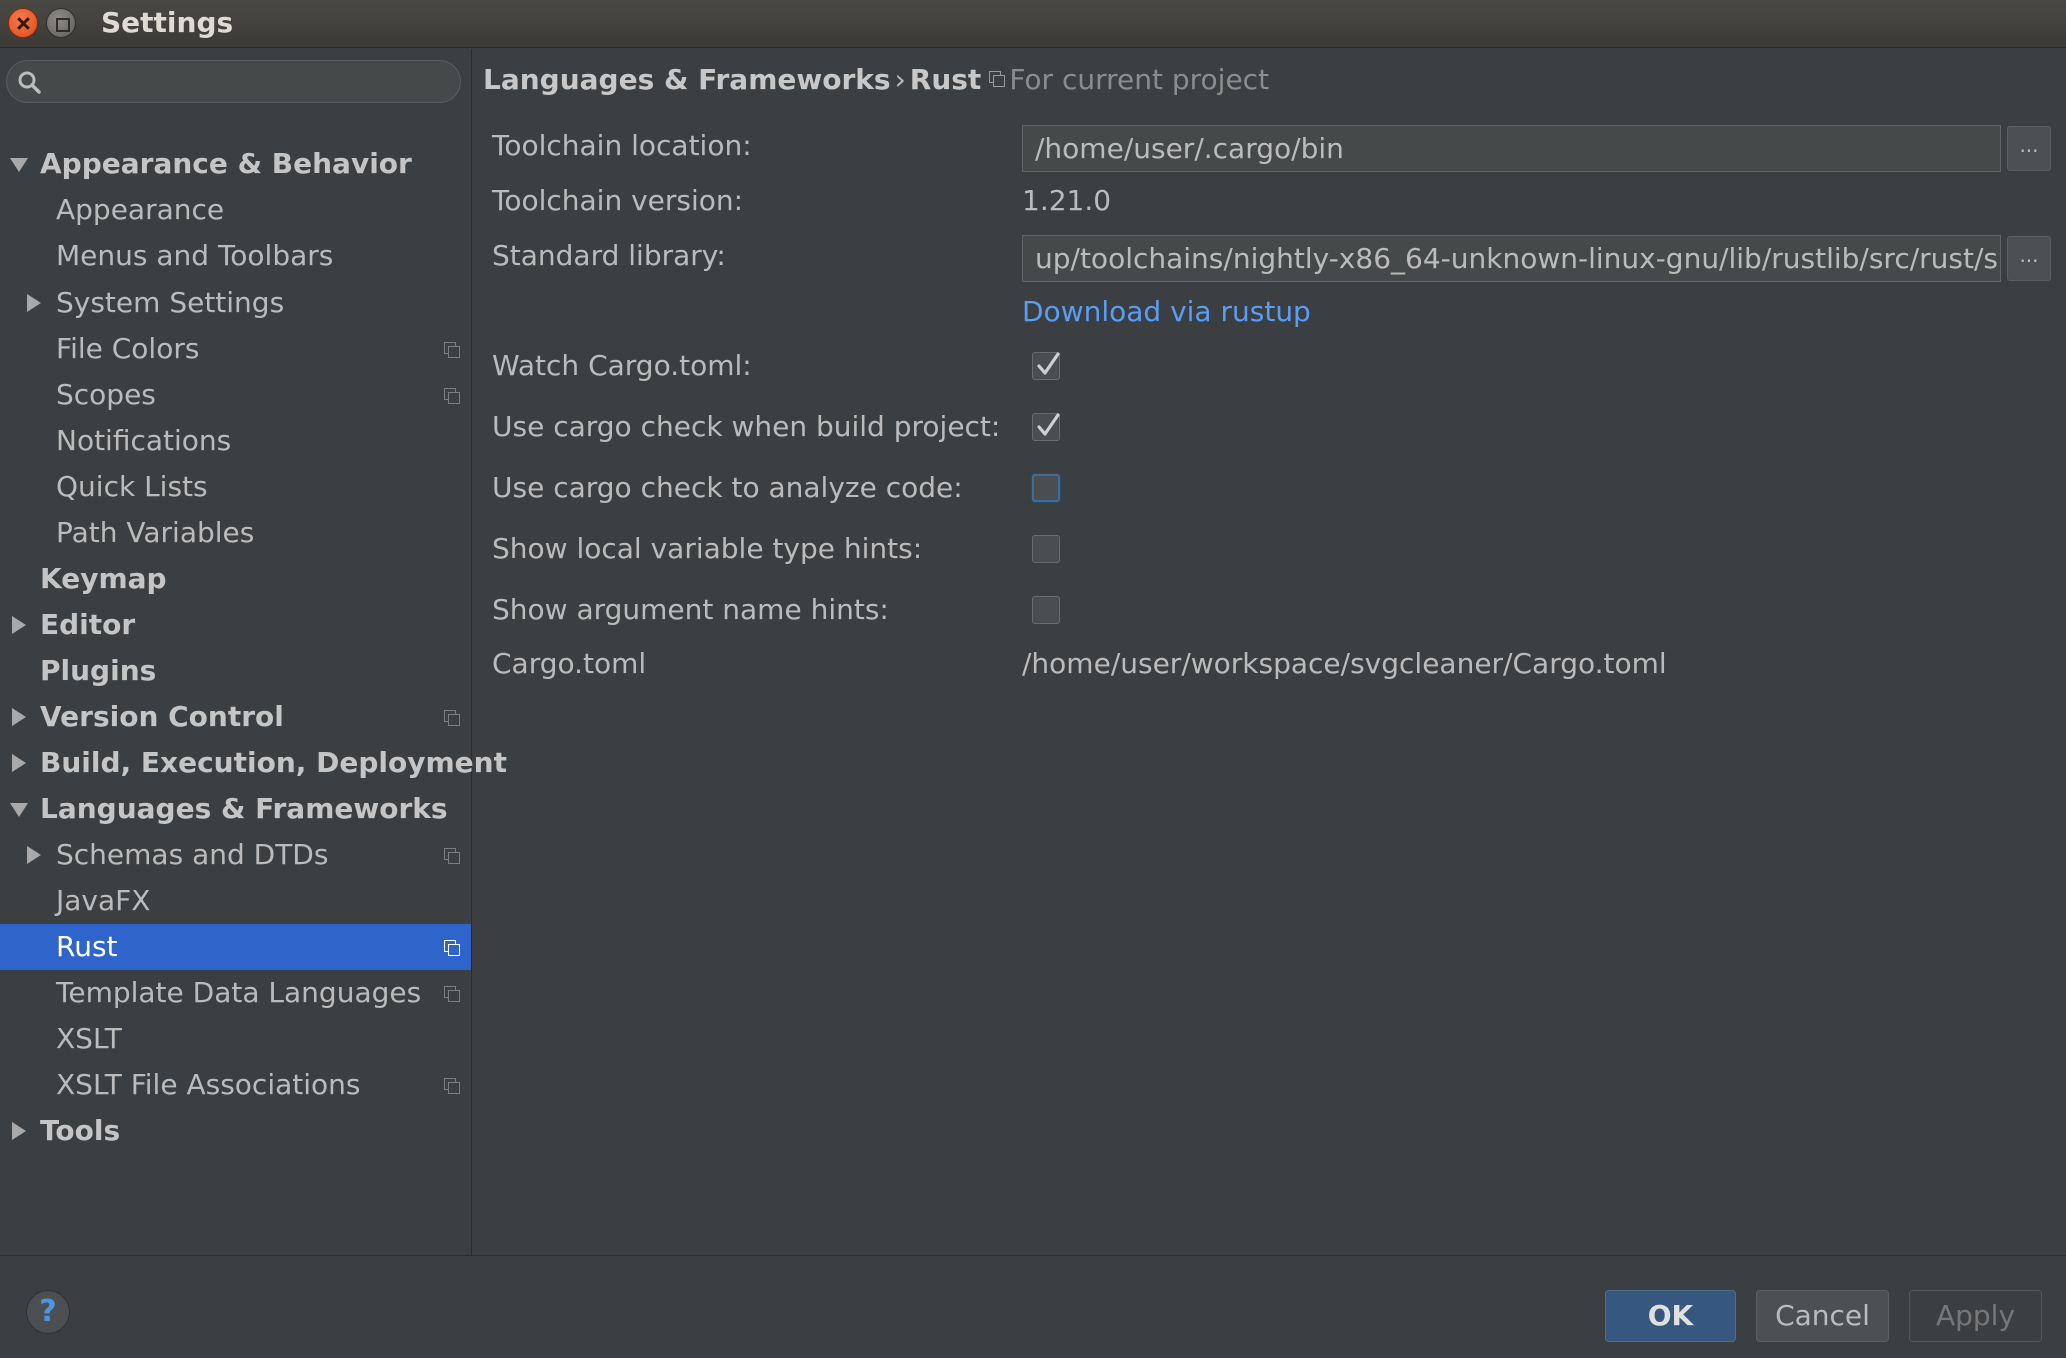  Describe the element at coordinates (1033, 24) in the screenshot. I see `title-bar: Settings` at that location.